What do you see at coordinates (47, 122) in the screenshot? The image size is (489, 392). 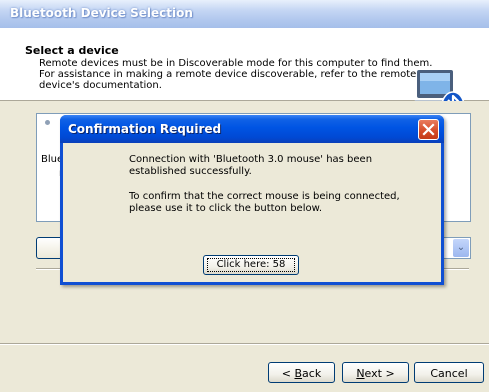 I see `device-icon` at bounding box center [47, 122].